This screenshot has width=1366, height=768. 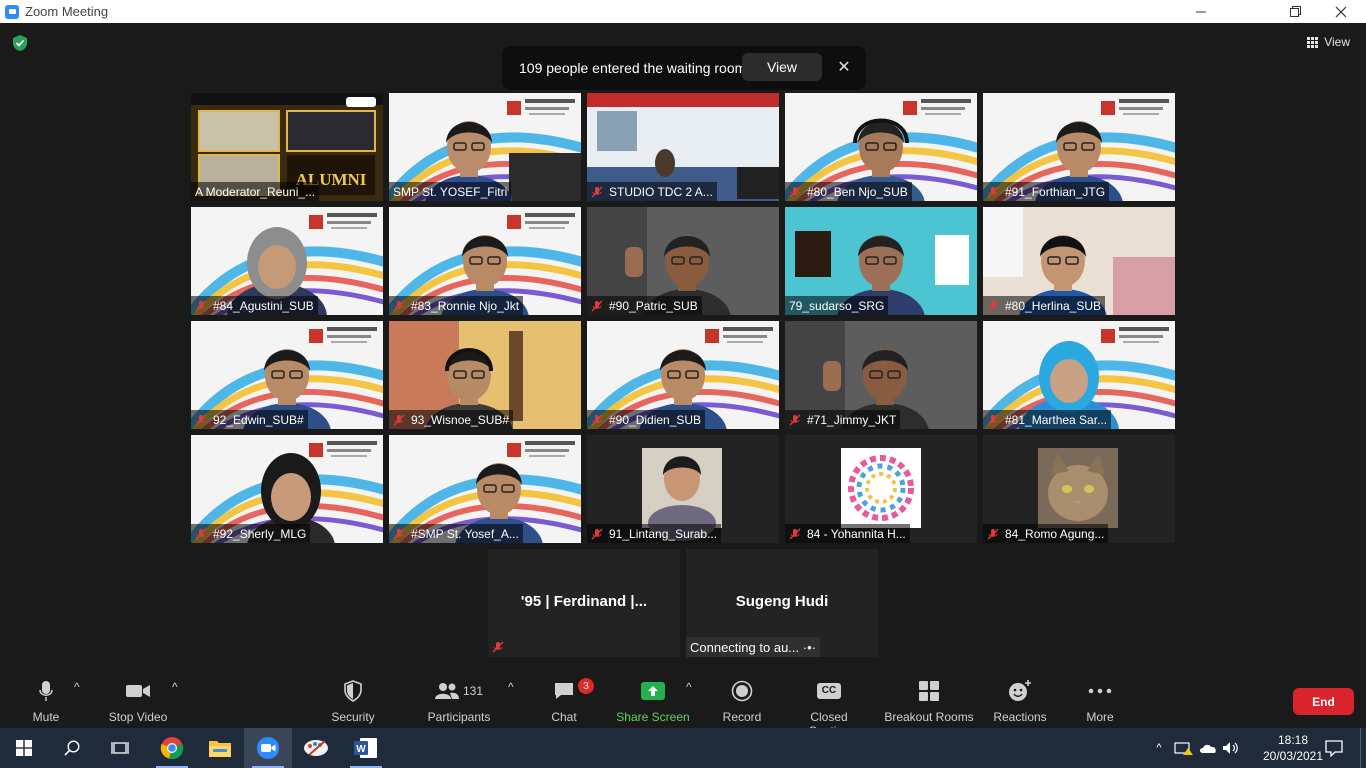 What do you see at coordinates (742, 702) in the screenshot?
I see `record-button: Record` at bounding box center [742, 702].